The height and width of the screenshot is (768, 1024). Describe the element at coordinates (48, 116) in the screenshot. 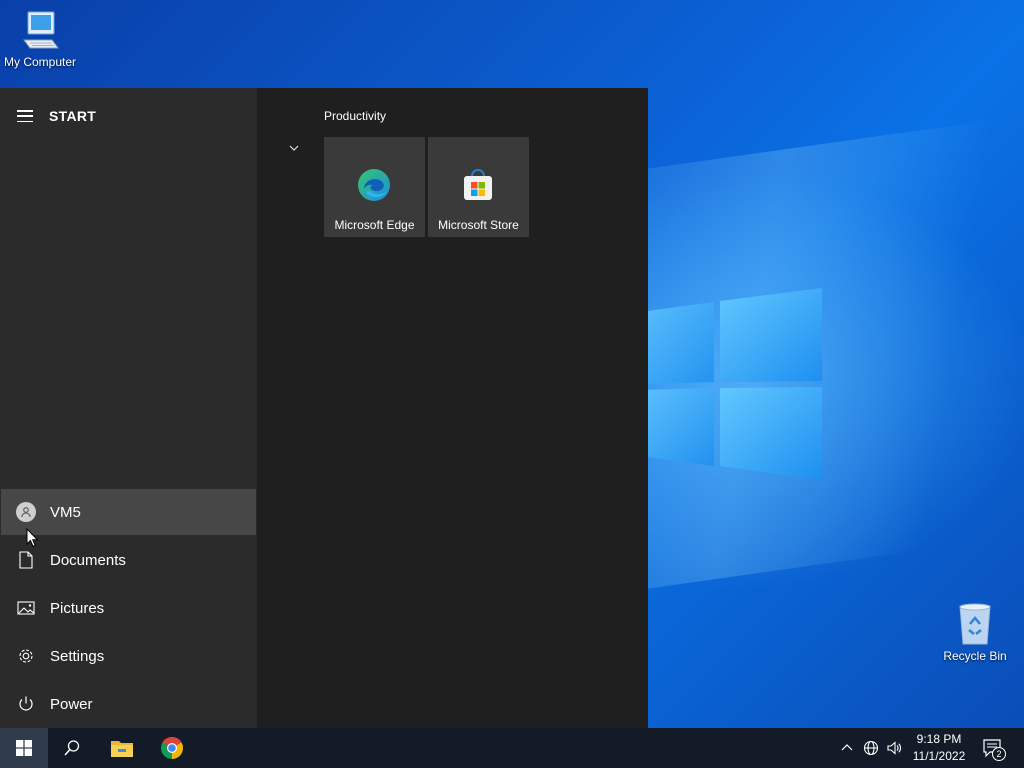

I see `start-header: START` at that location.